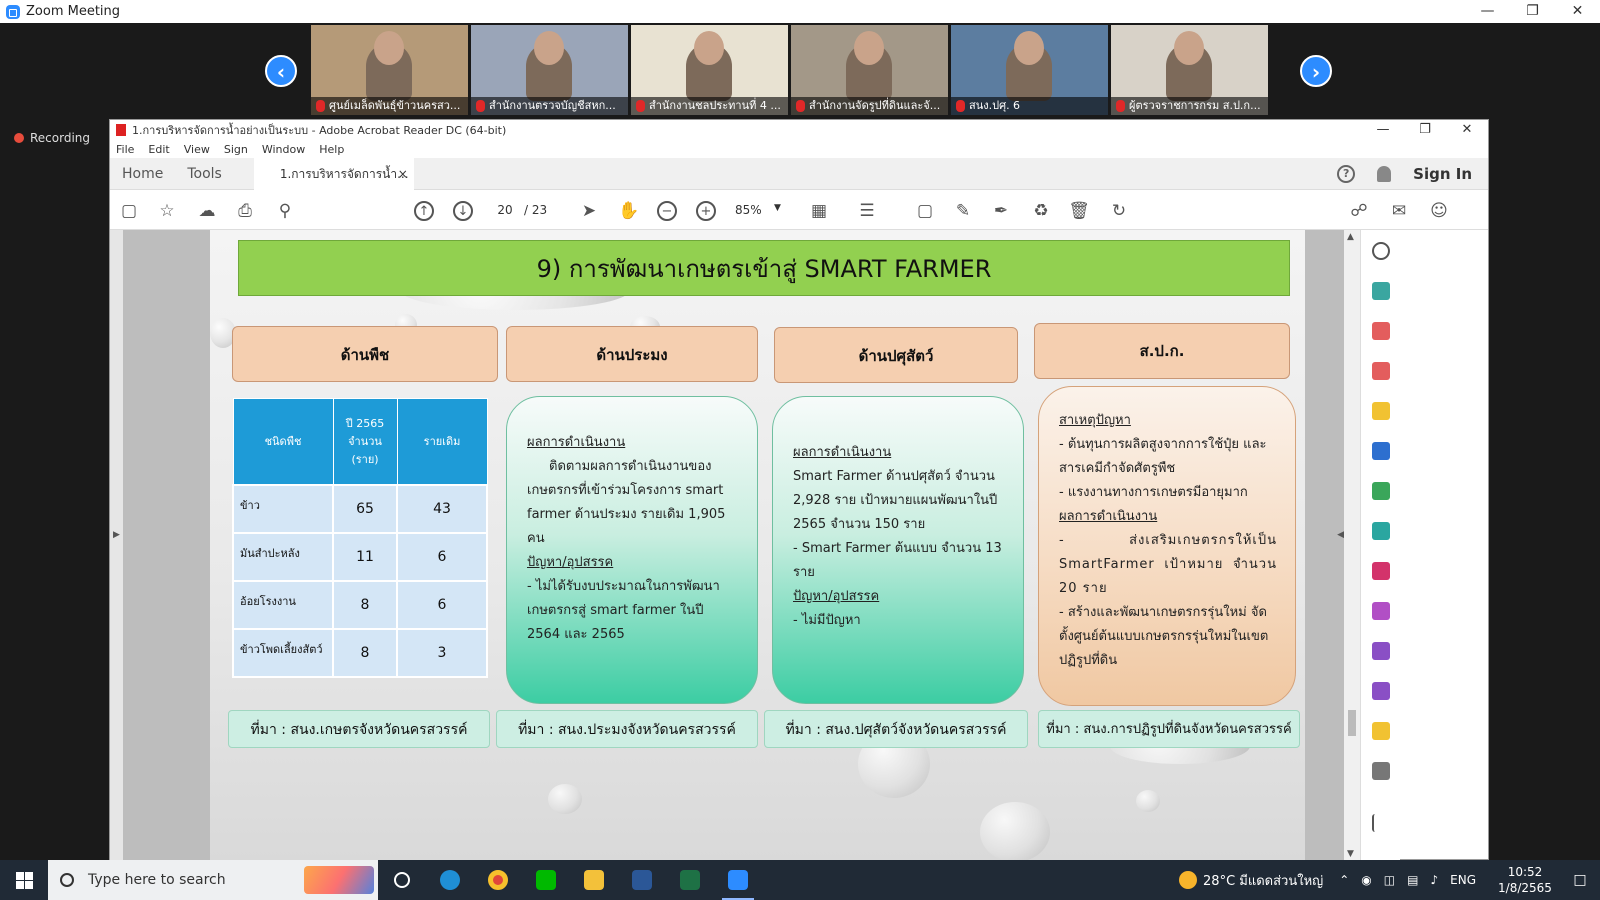  Describe the element at coordinates (1381, 491) in the screenshot. I see `compress-icon` at that location.